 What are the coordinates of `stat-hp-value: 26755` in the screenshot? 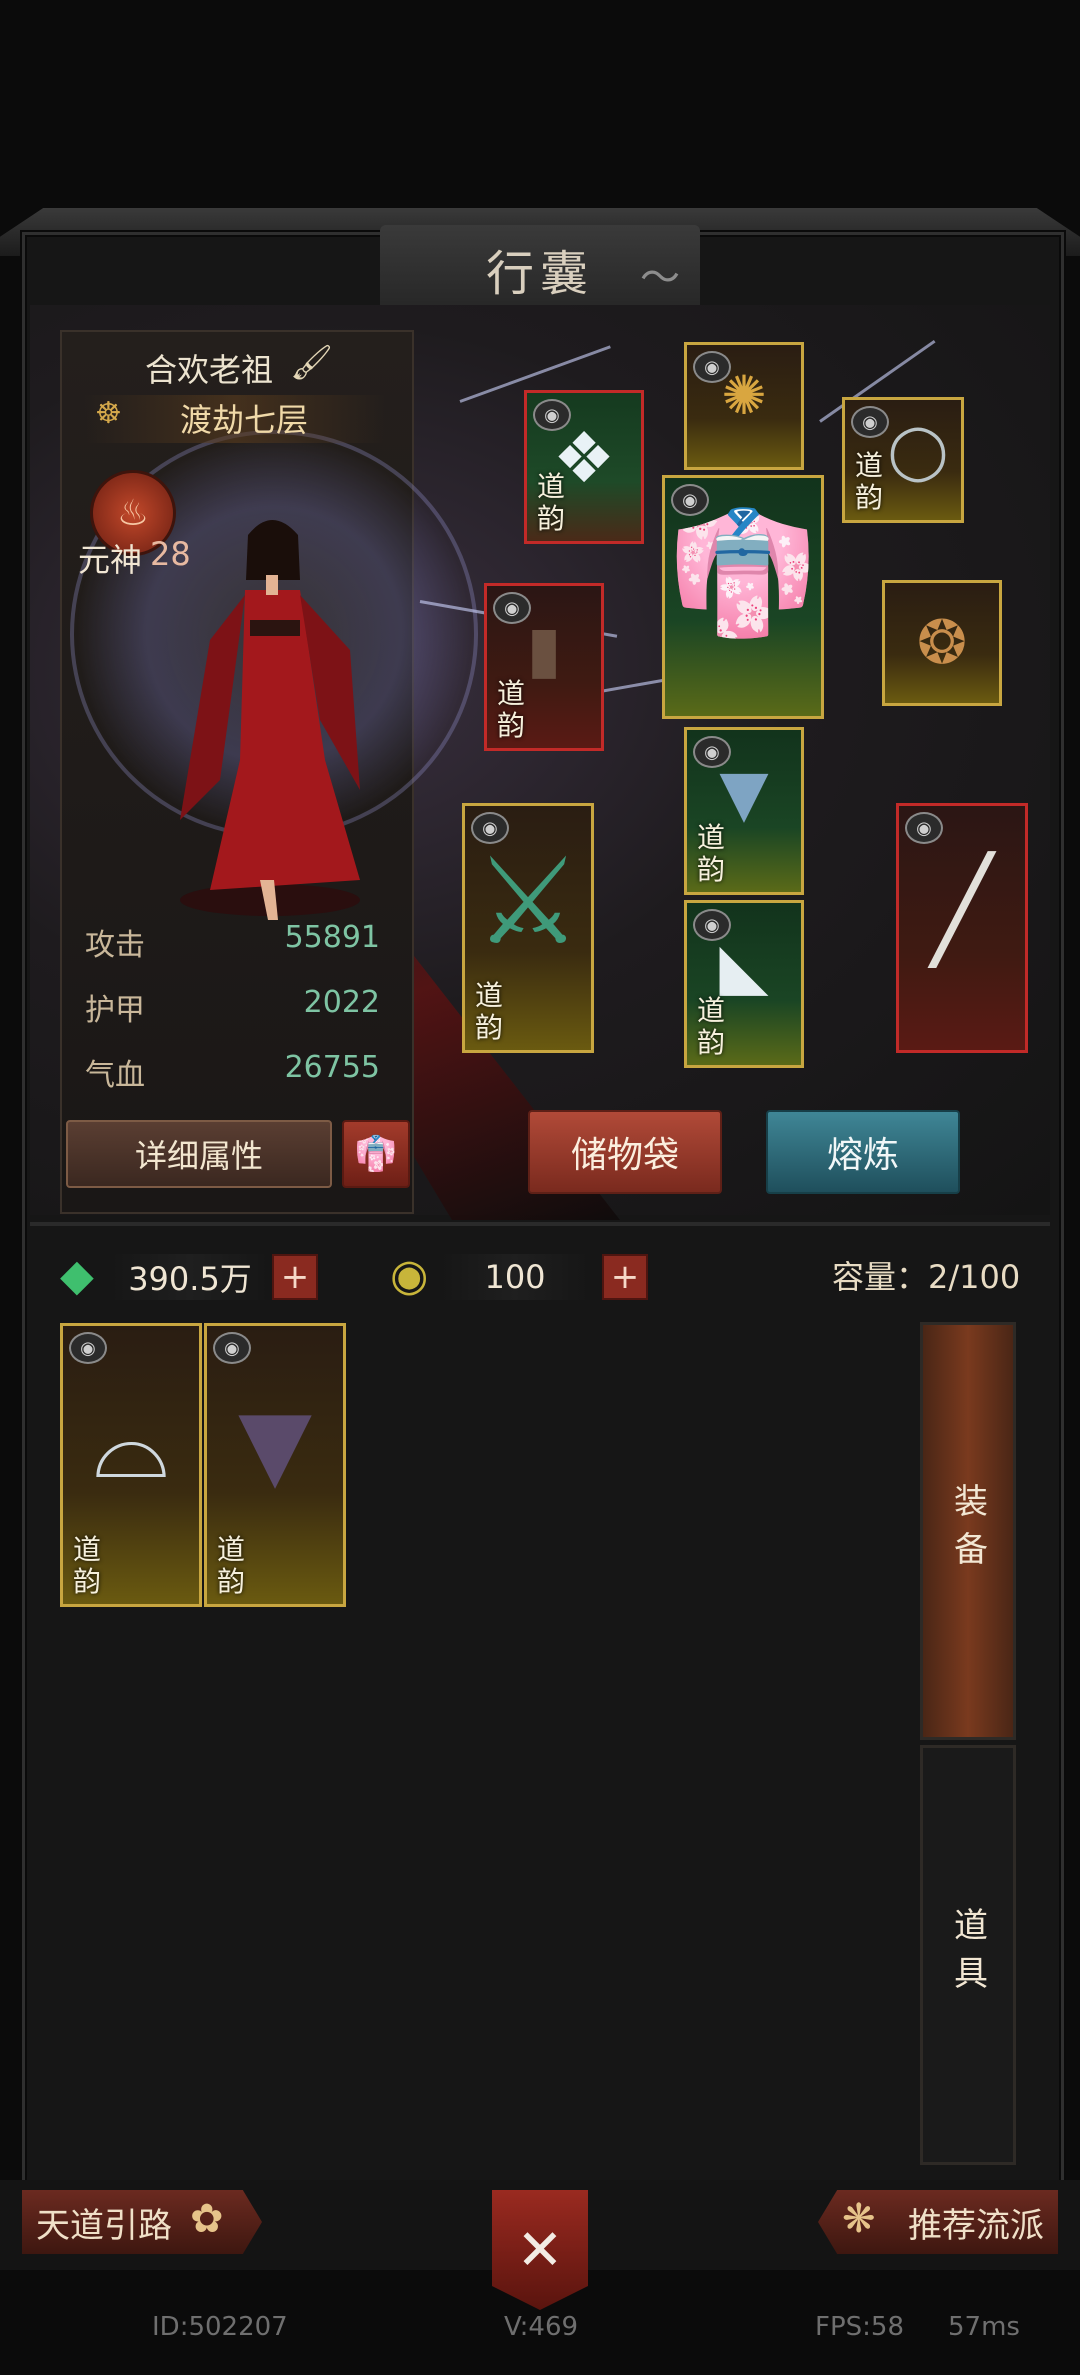 It's located at (332, 1067).